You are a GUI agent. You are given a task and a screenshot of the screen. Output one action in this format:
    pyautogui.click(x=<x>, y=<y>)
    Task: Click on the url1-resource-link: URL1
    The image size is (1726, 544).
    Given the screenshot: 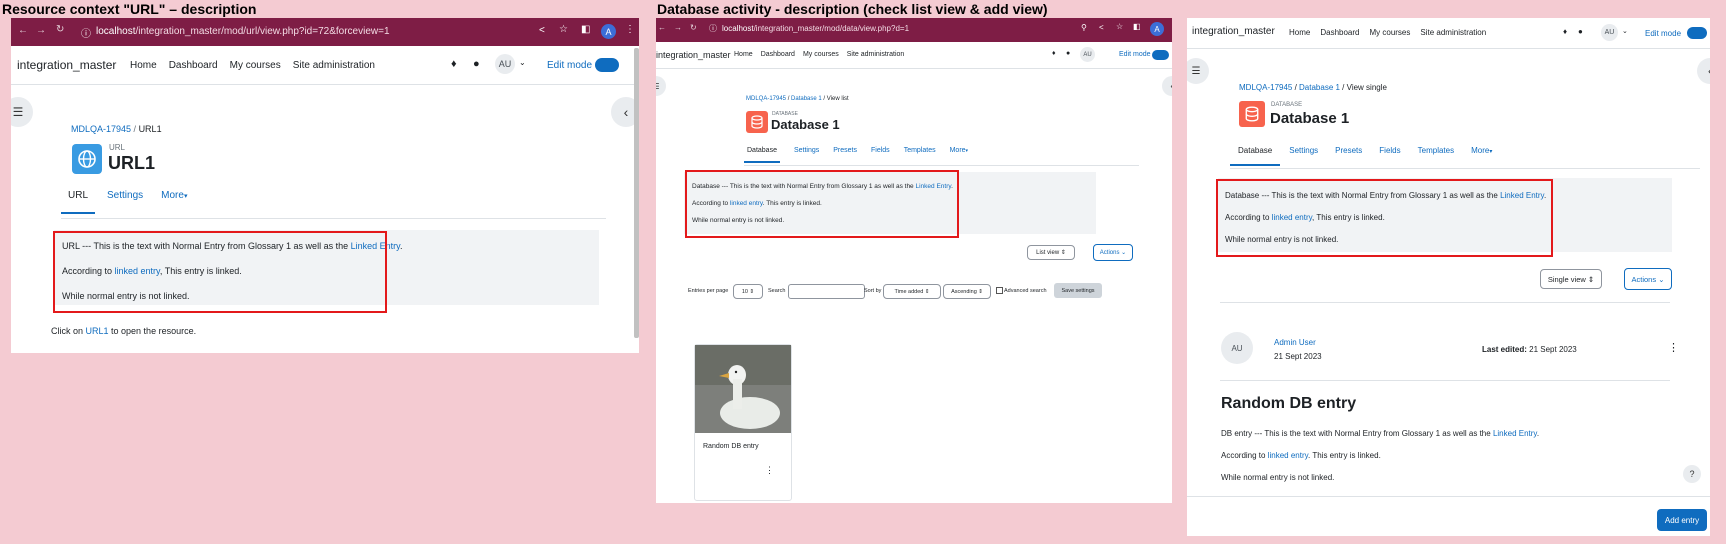 What is the action you would take?
    pyautogui.click(x=97, y=331)
    